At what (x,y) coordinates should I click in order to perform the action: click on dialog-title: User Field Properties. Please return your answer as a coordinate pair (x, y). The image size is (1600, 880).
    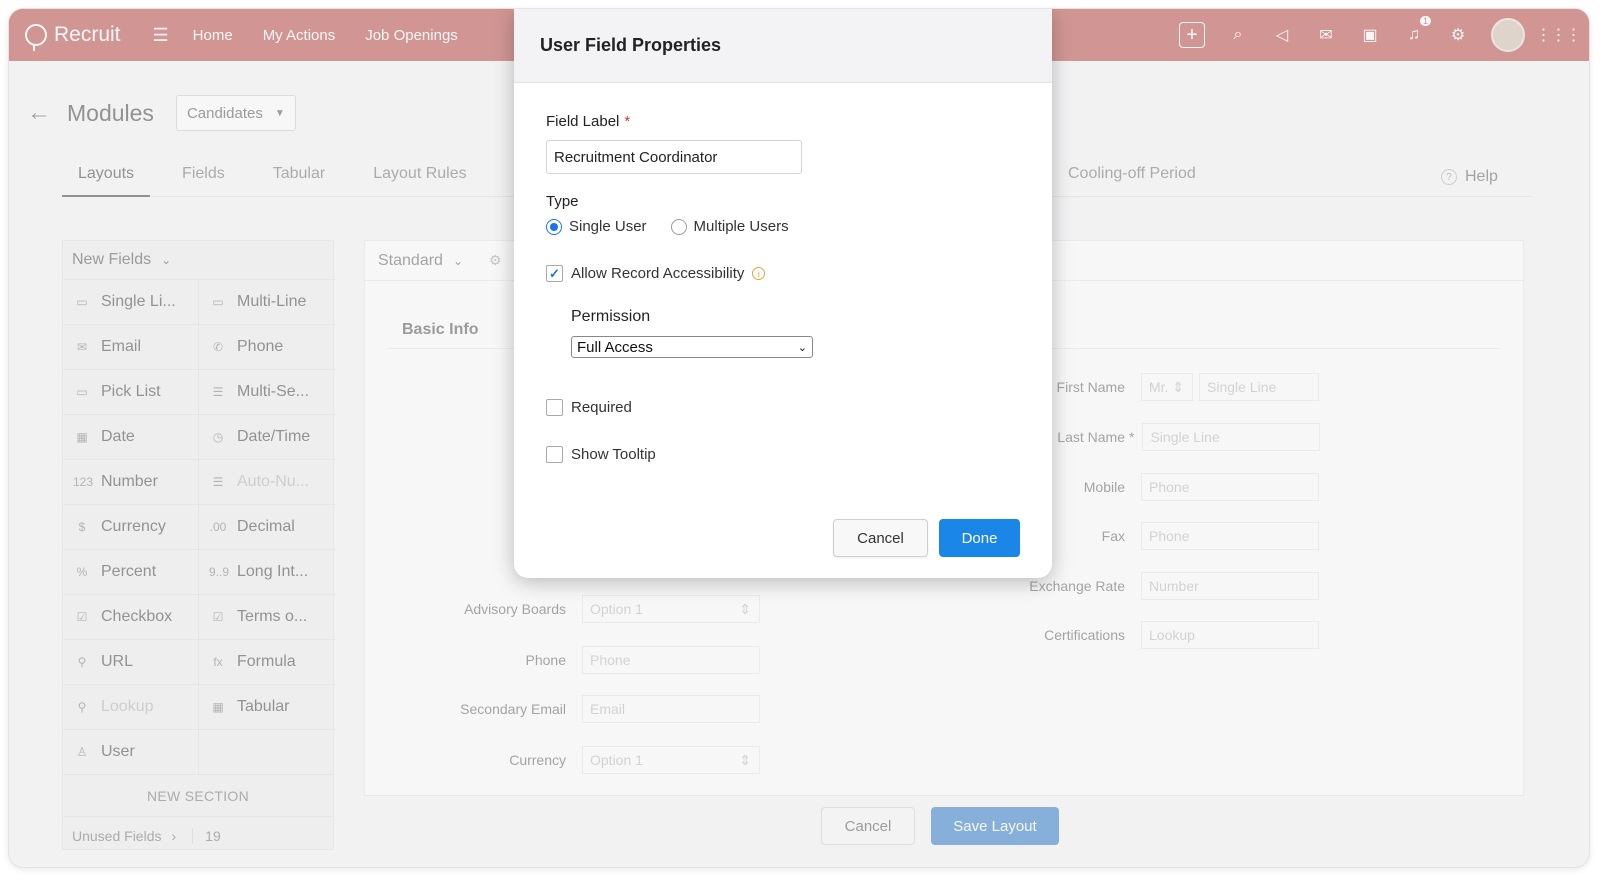
    Looking at the image, I should click on (783, 46).